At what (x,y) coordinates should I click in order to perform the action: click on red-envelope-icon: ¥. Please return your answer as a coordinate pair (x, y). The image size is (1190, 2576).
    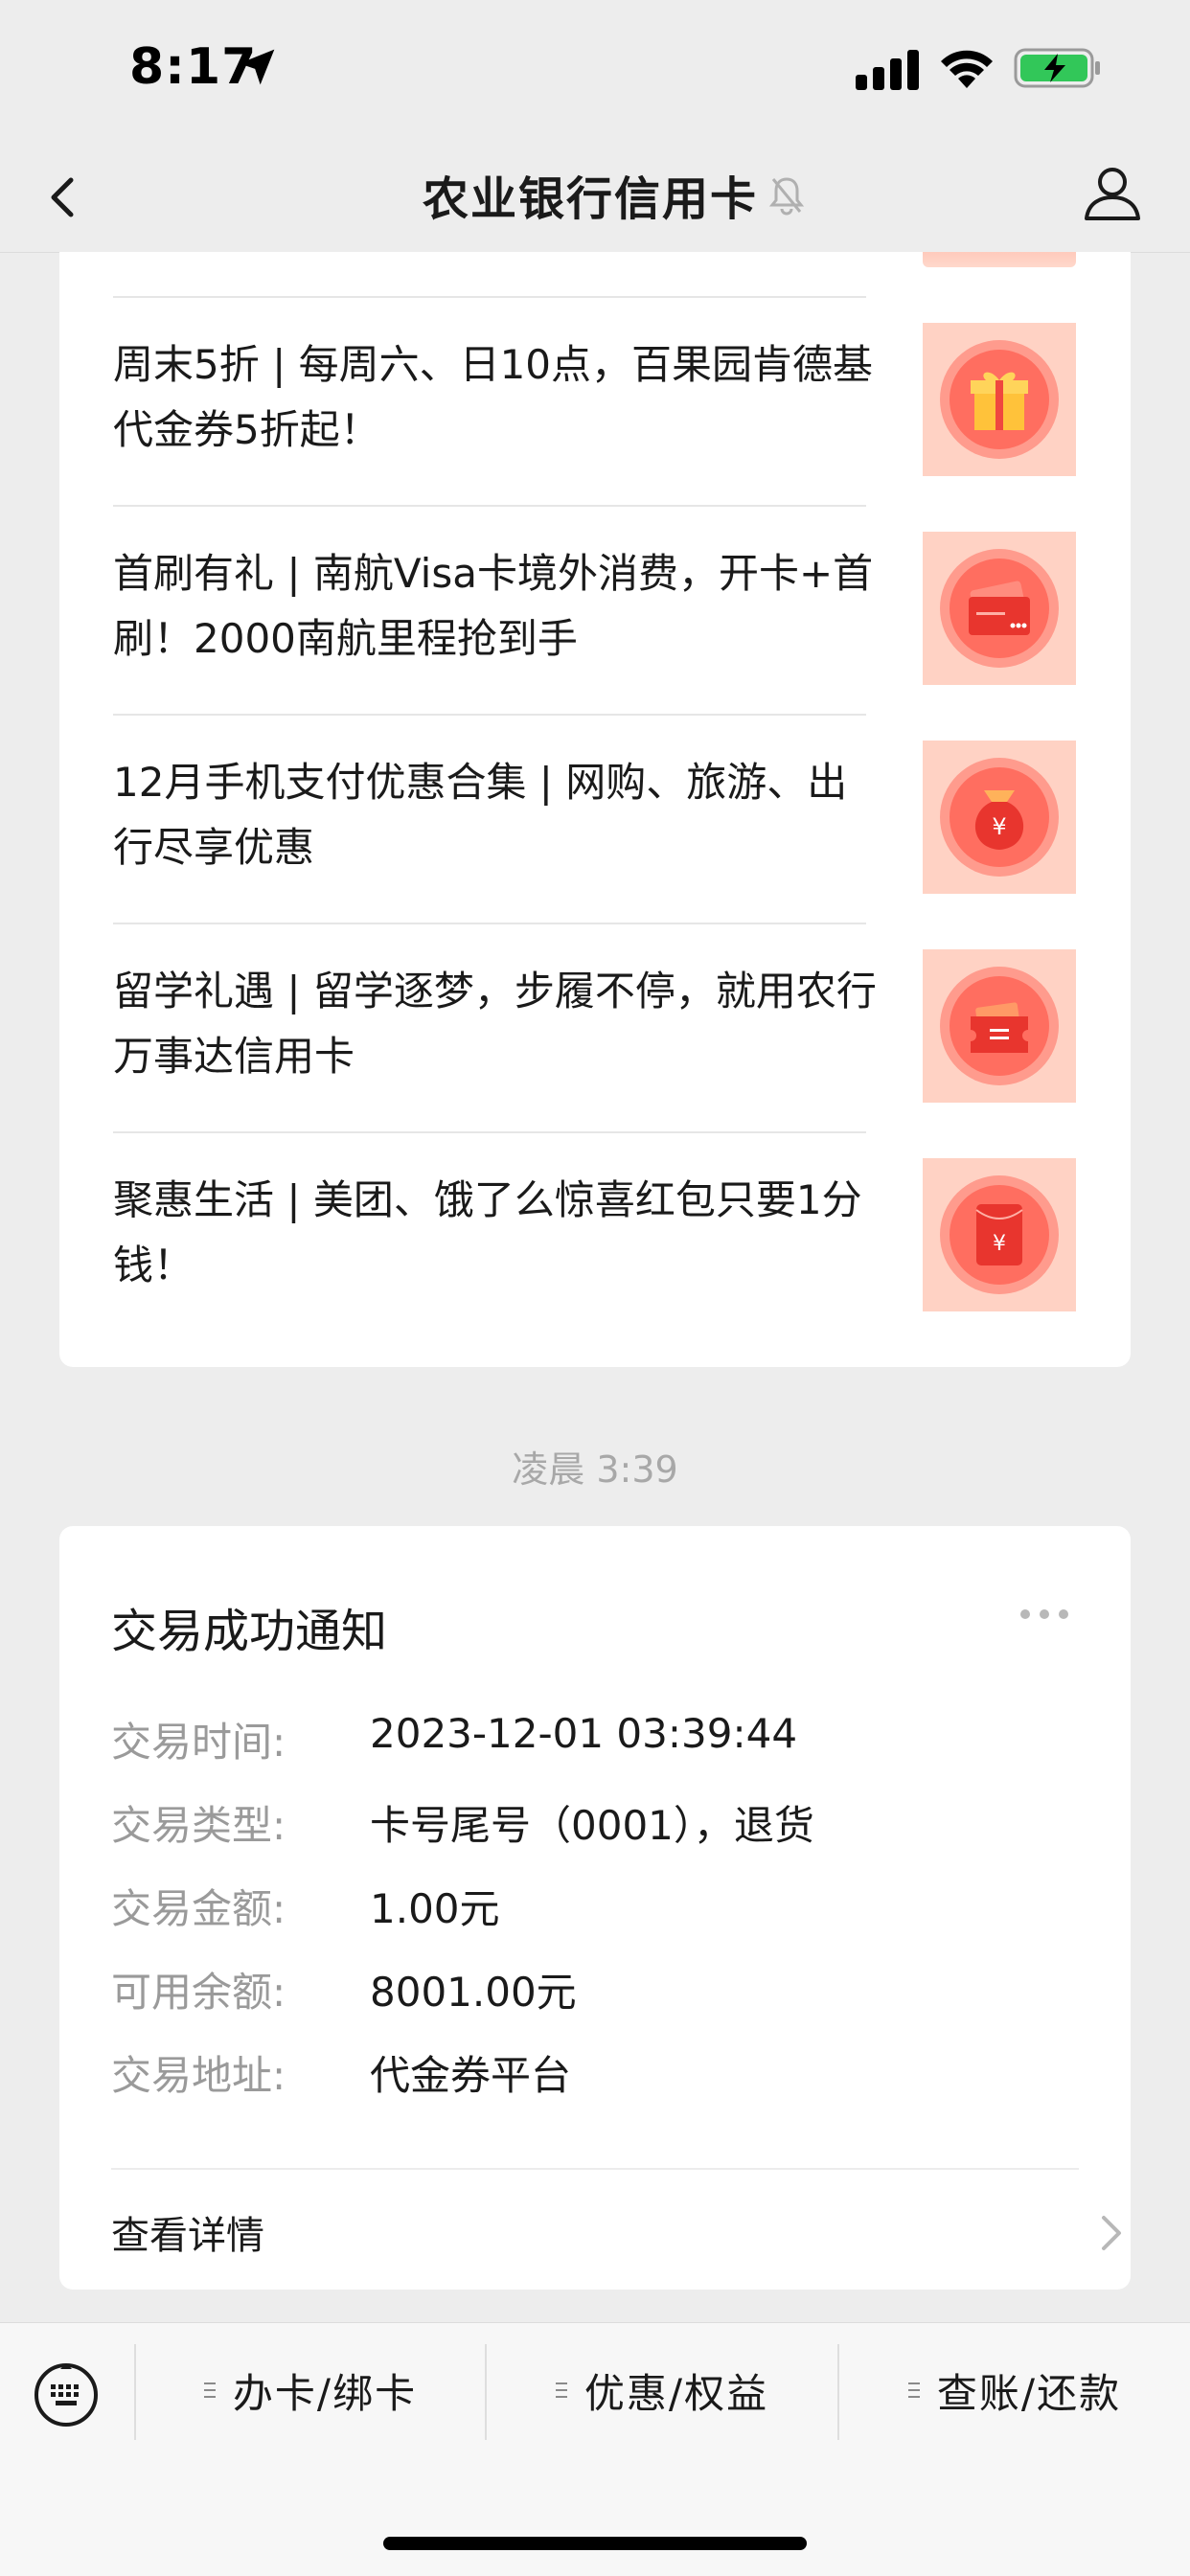
    Looking at the image, I should click on (1000, 1234).